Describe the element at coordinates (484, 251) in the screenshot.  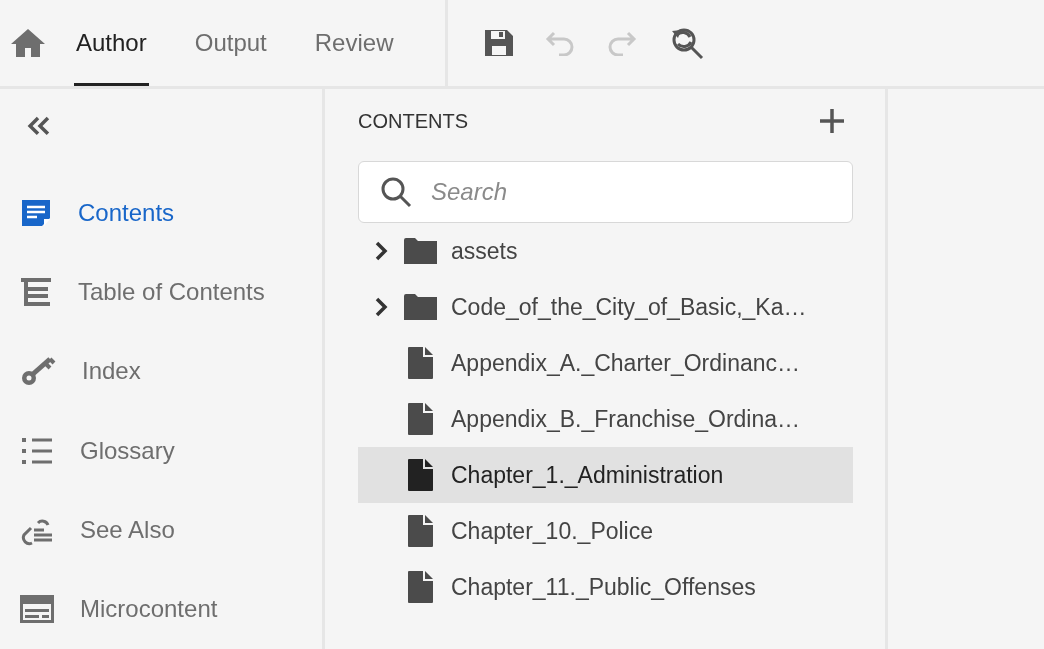
I see `tree-label: assets` at that location.